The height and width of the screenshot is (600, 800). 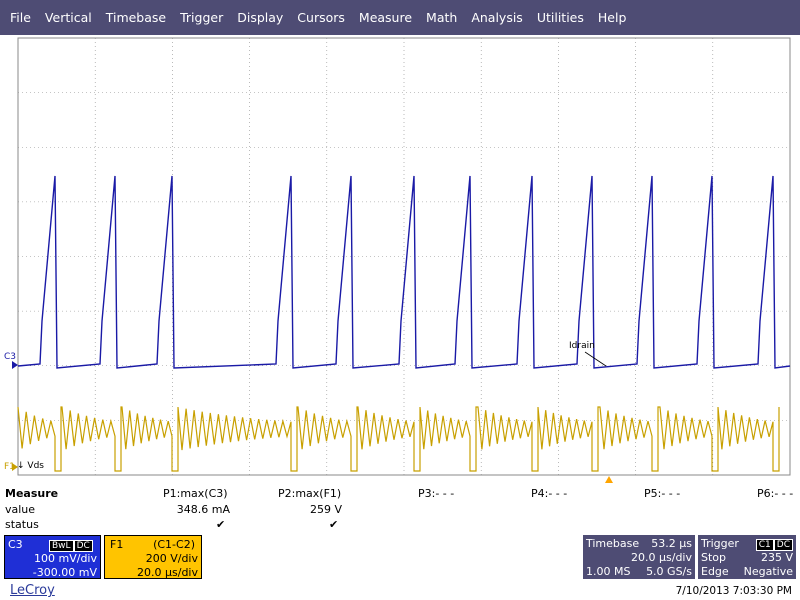 What do you see at coordinates (32, 590) in the screenshot?
I see `lecroy-logo: LeCroy` at bounding box center [32, 590].